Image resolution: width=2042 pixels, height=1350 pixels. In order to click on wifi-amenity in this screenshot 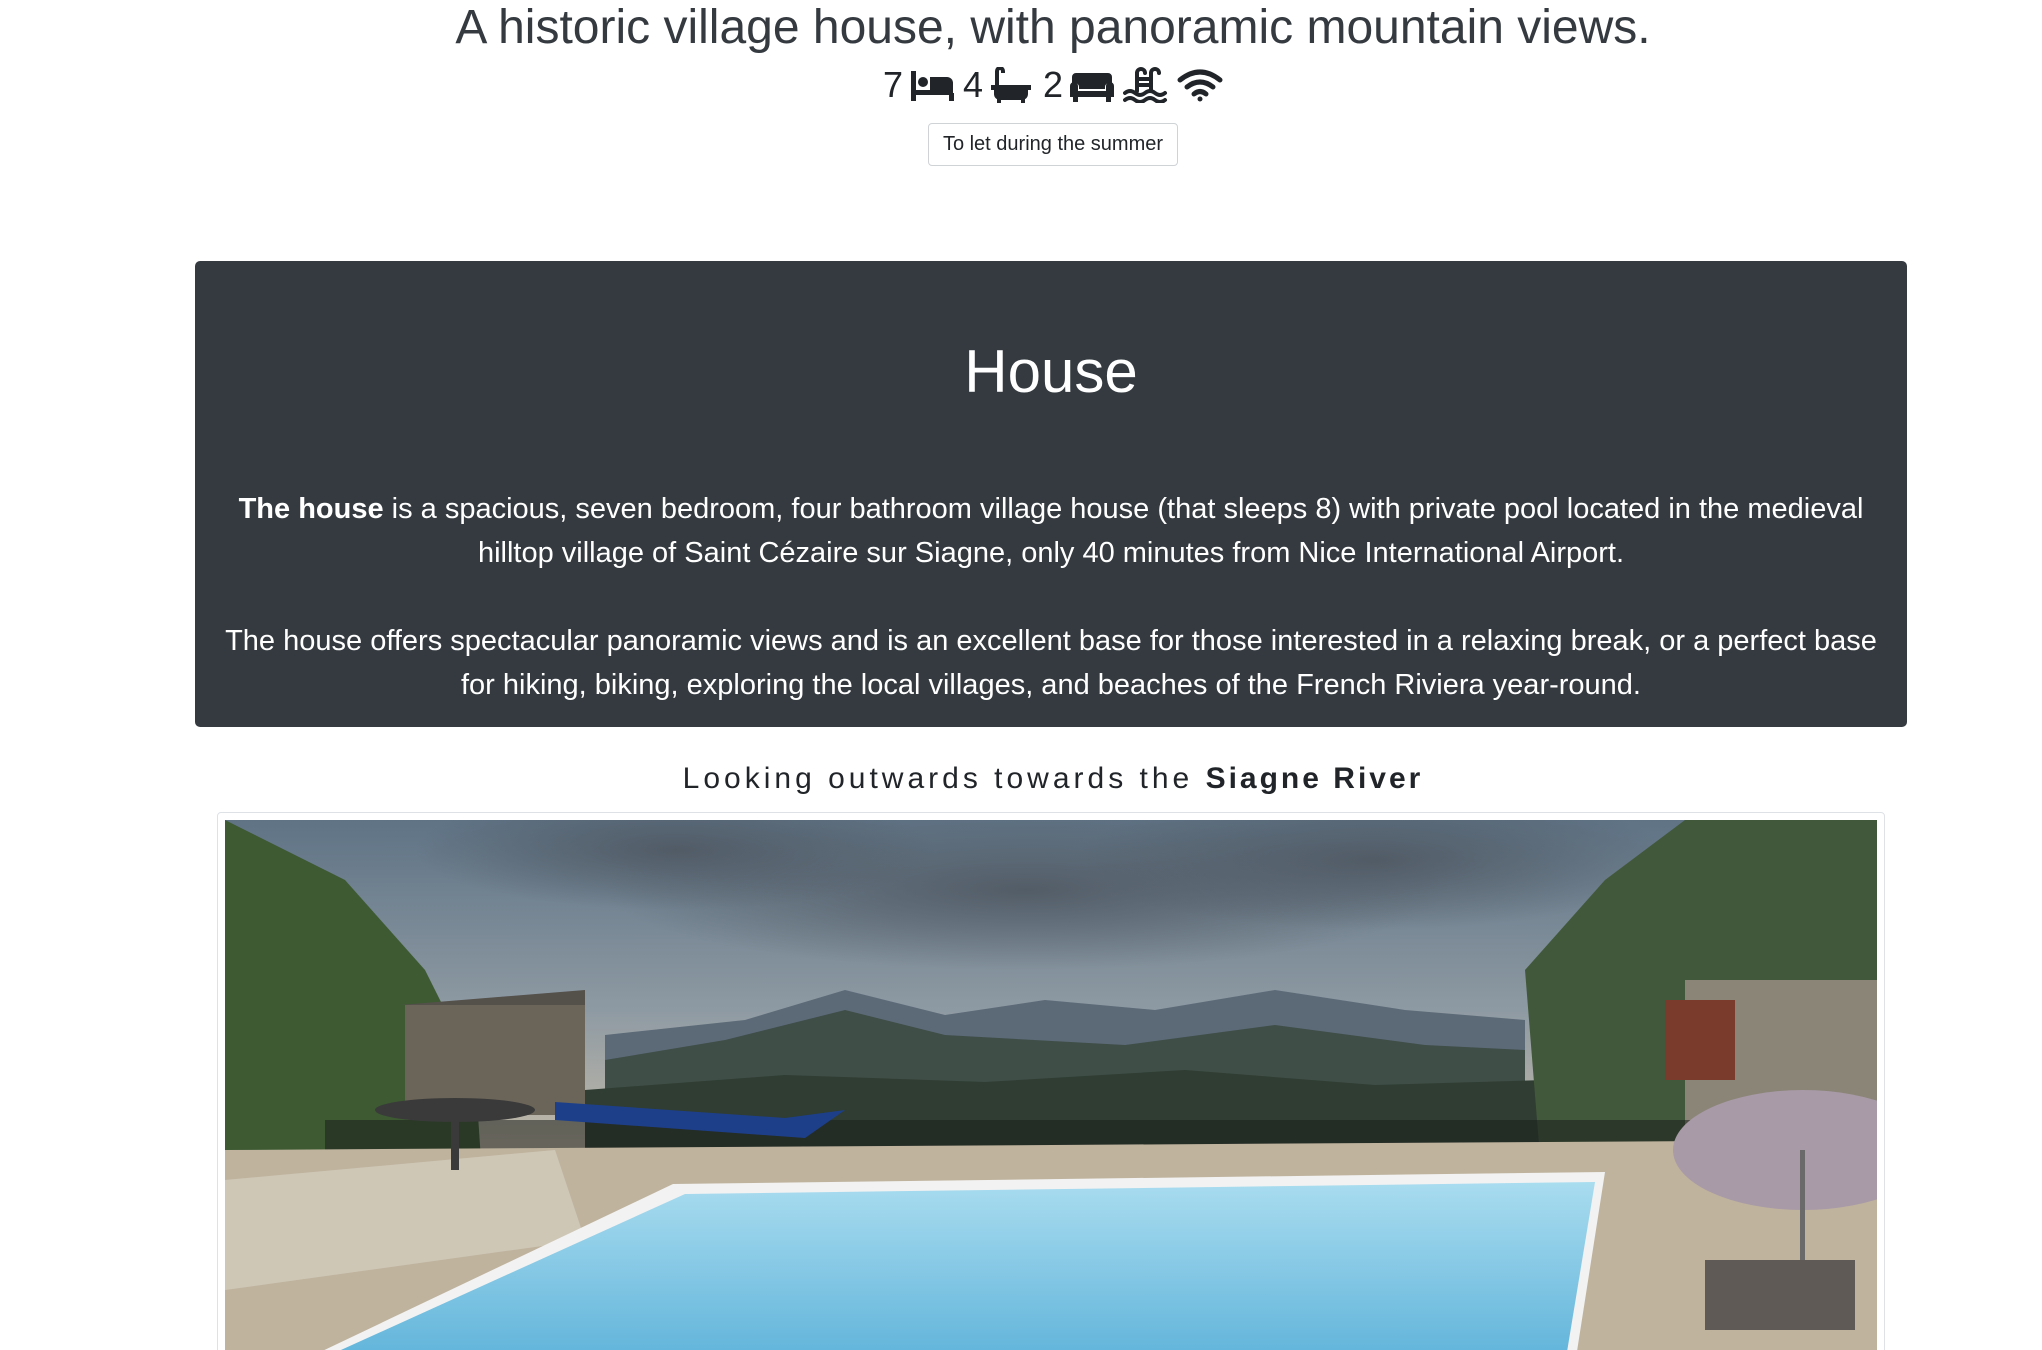, I will do `click(1200, 85)`.